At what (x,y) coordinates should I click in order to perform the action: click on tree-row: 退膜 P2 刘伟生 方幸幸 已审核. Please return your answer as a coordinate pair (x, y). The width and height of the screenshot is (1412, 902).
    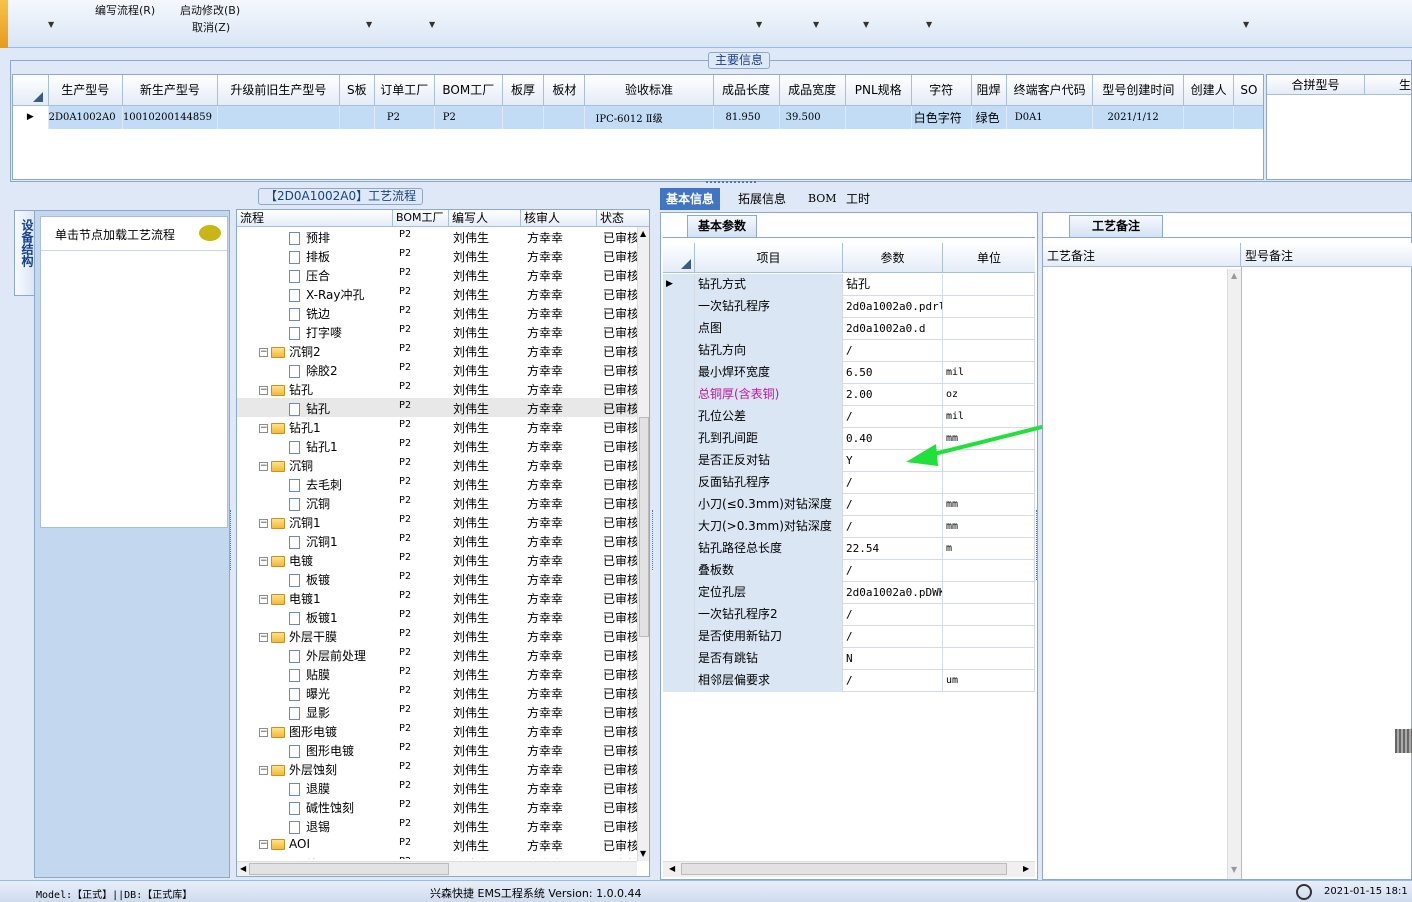
    Looking at the image, I should click on (437, 787).